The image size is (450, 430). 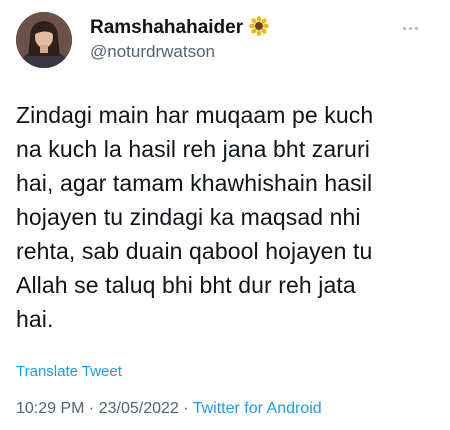 I want to click on display-name-text: Ramshahahaider, so click(x=166, y=27).